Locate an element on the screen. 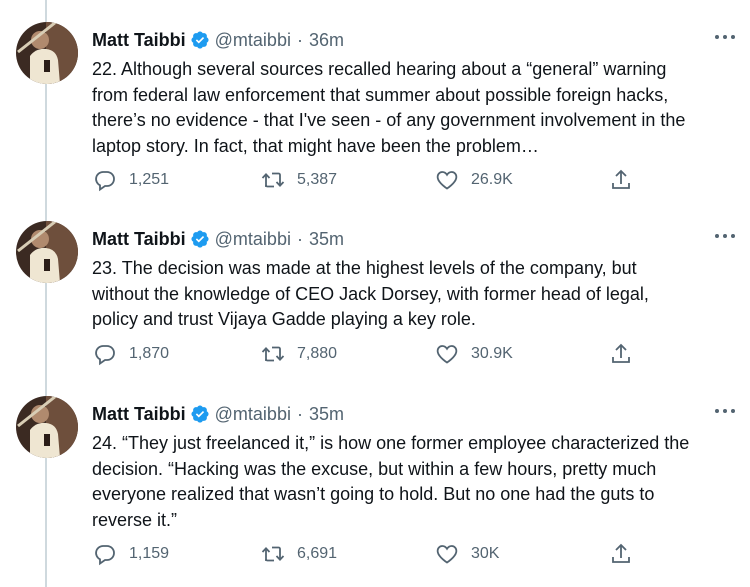  reply-count: 1,251 is located at coordinates (149, 179).